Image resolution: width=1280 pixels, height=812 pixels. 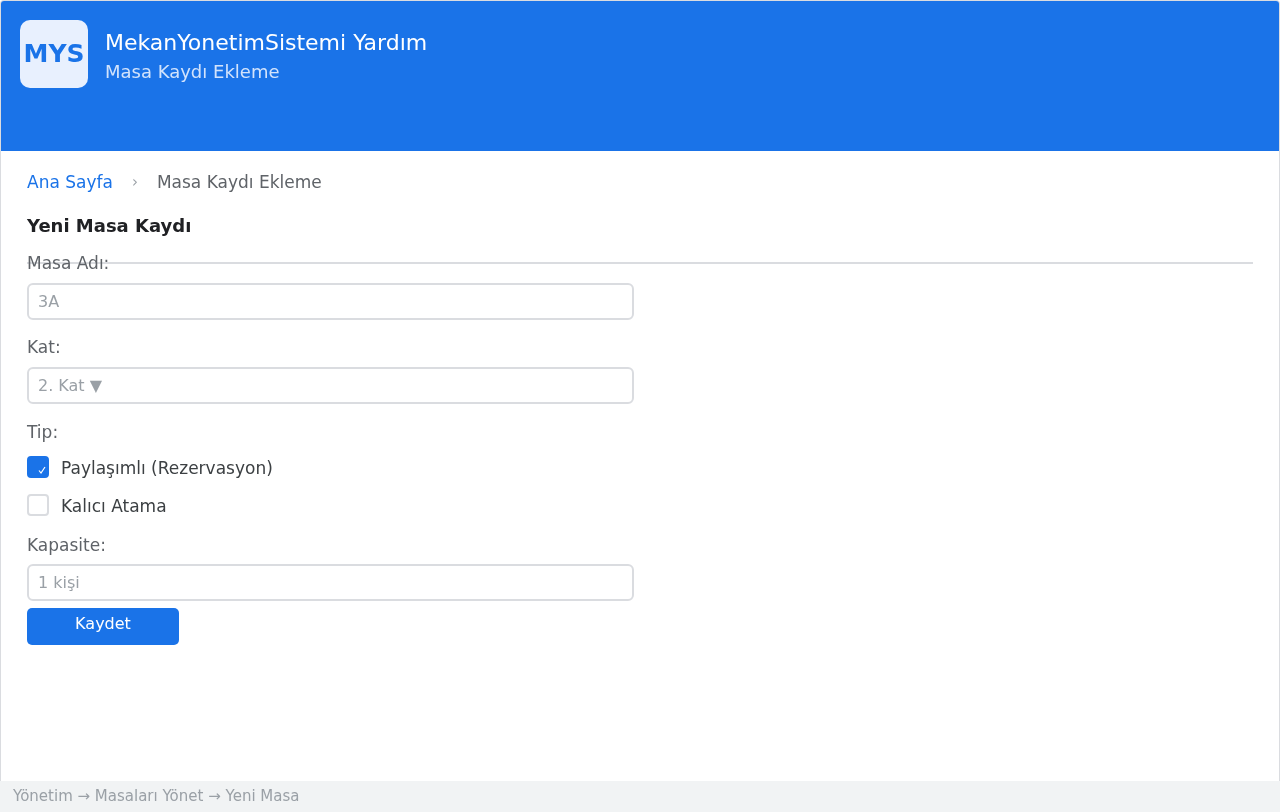 I want to click on field-label: Tip:, so click(x=43, y=432).